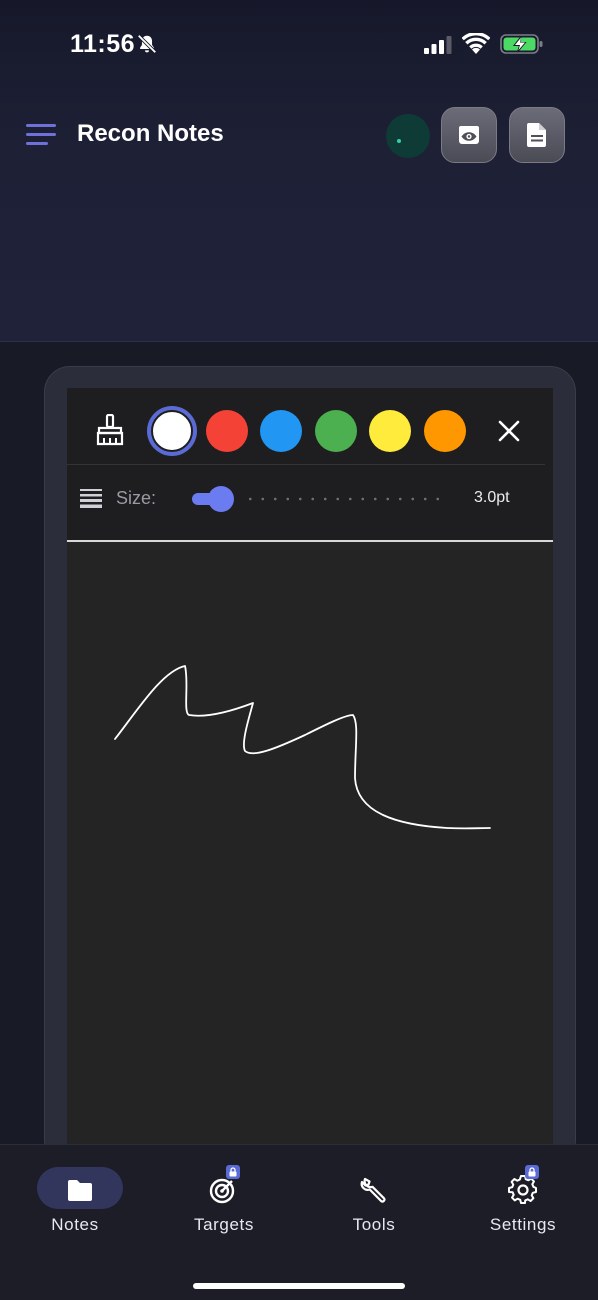  I want to click on color-swatch-yellow, so click(390, 431).